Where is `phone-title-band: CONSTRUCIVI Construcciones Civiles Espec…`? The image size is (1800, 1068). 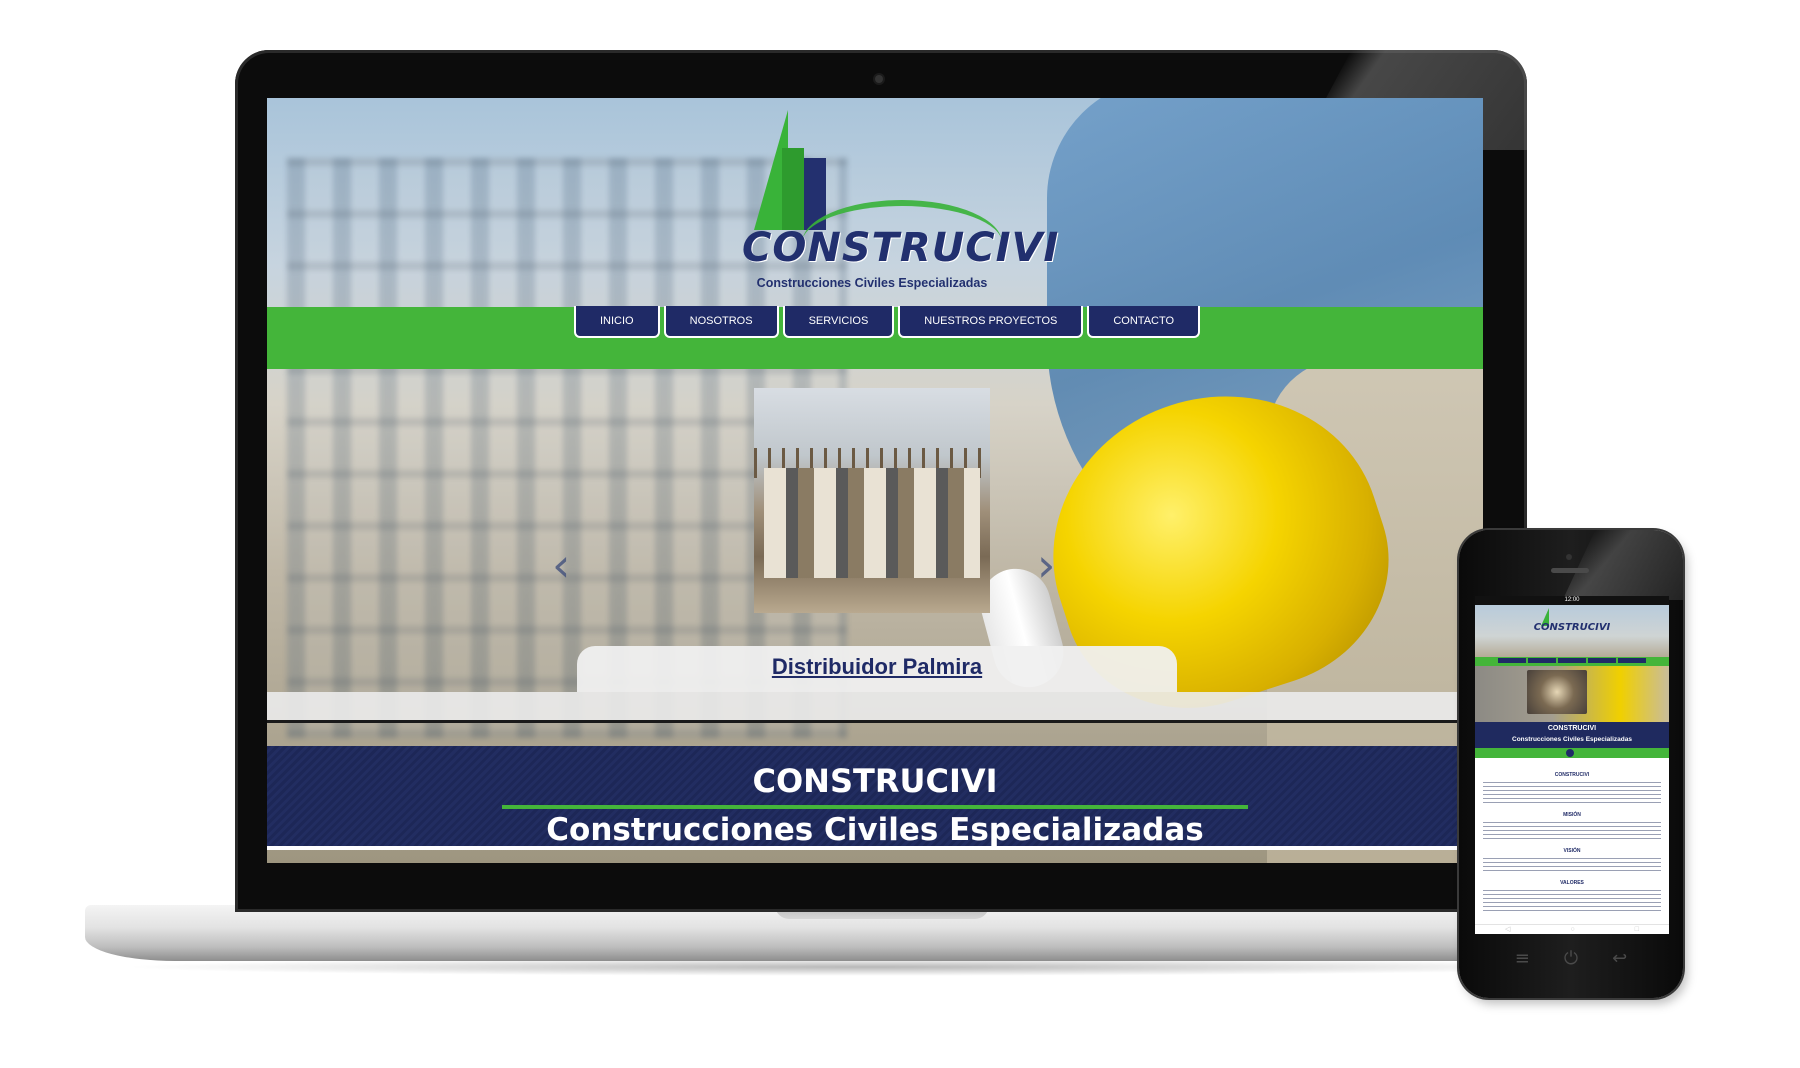
phone-title-band: CONSTRUCIVI Construcciones Civiles Espec… is located at coordinates (1572, 735).